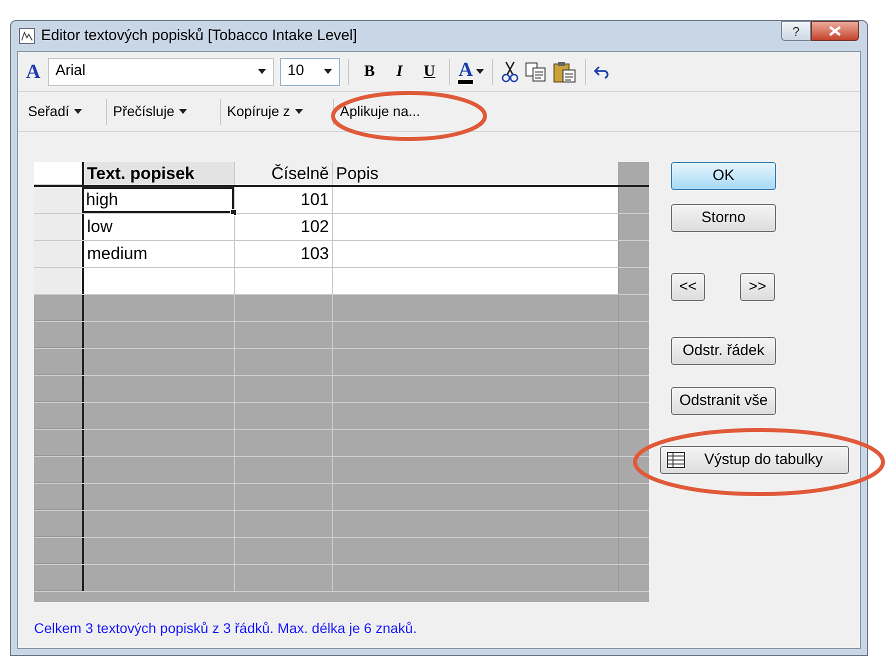 This screenshot has width=887, height=661. I want to click on cut-icon, so click(509, 71).